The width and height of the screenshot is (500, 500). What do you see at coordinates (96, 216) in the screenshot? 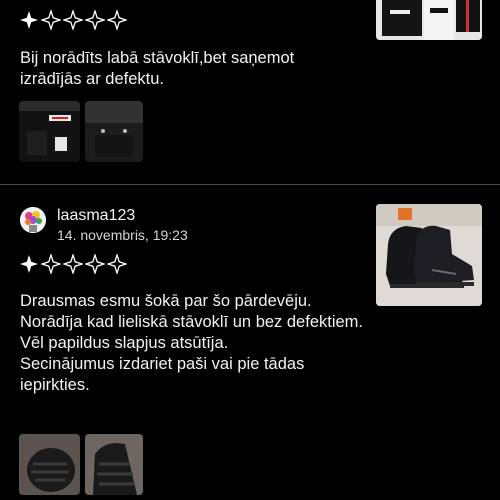
I see `username: laasma123` at bounding box center [96, 216].